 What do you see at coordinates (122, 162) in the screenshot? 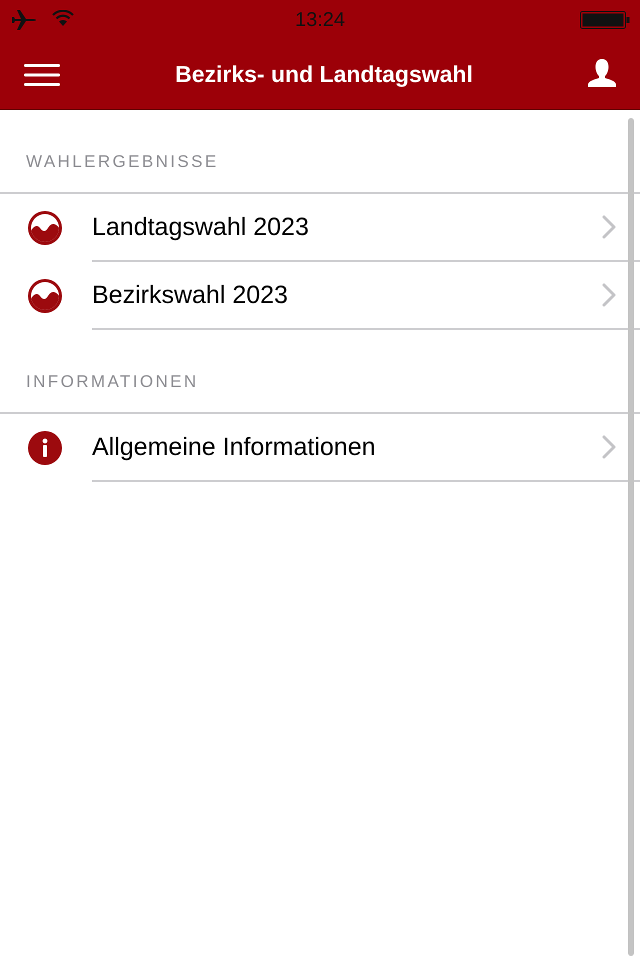
I see `section-header: WAHLERGEBNISSE` at bounding box center [122, 162].